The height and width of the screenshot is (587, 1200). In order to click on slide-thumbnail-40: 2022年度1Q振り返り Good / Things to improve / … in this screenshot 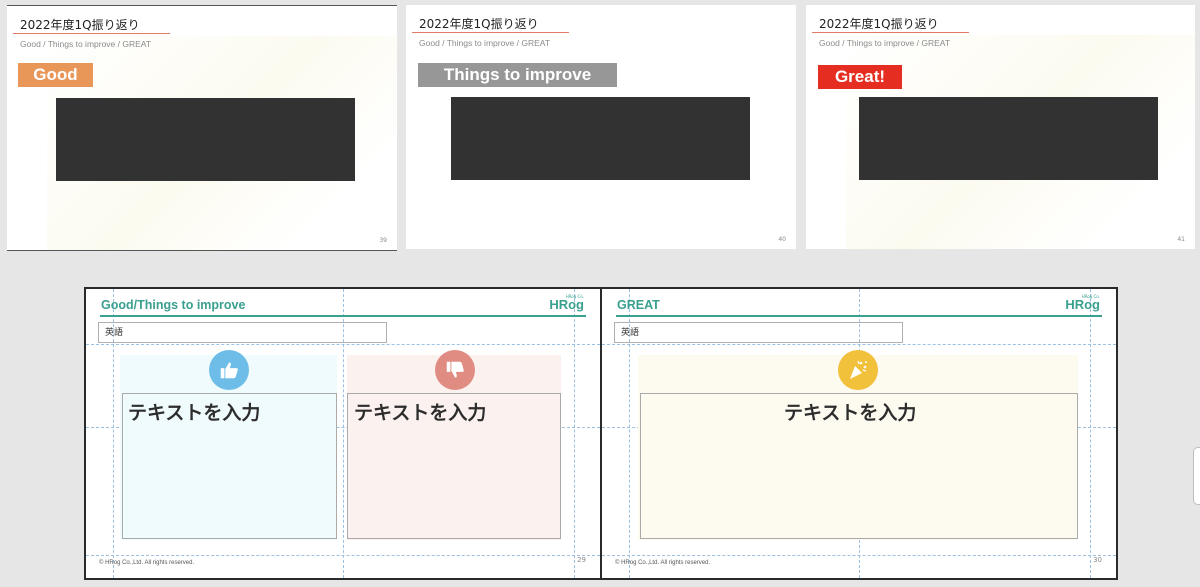, I will do `click(601, 127)`.